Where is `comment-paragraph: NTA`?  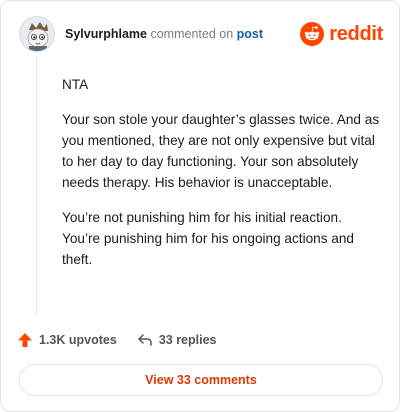 comment-paragraph: NTA is located at coordinates (75, 84).